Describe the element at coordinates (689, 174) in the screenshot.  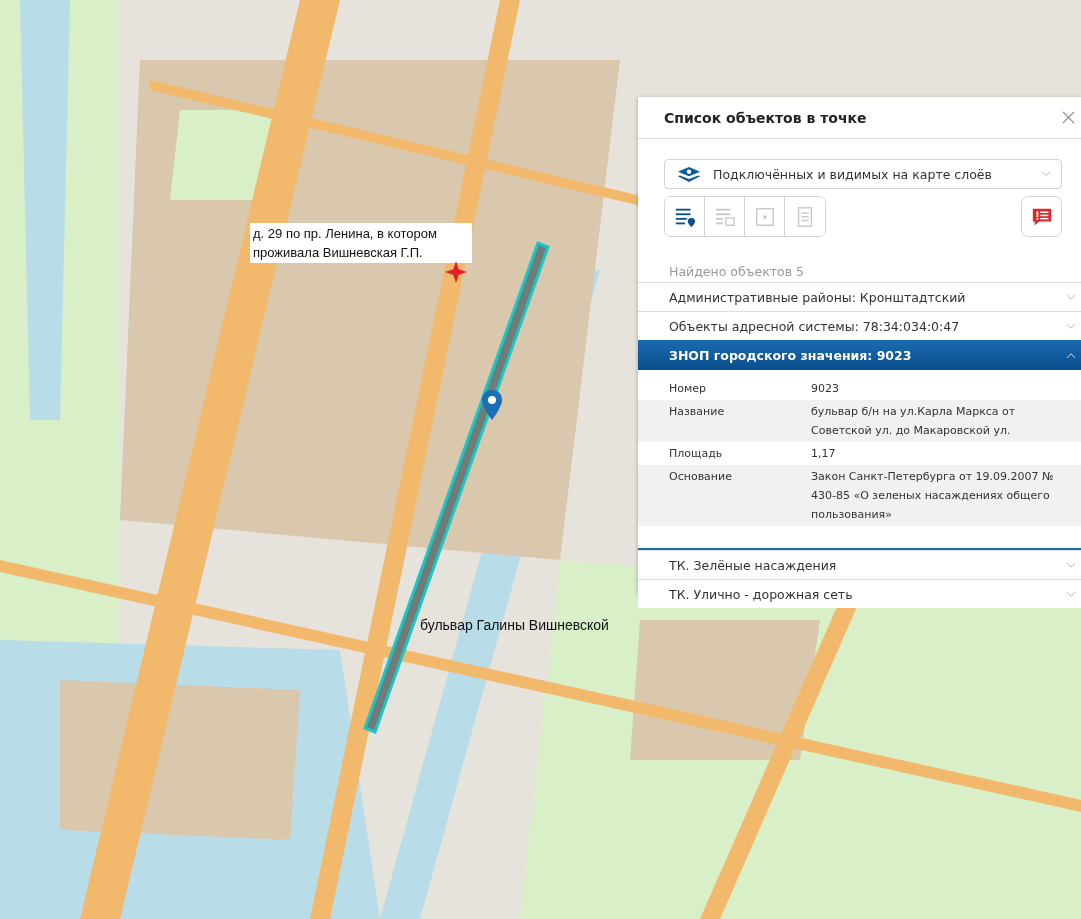
I see `layers-icon` at that location.